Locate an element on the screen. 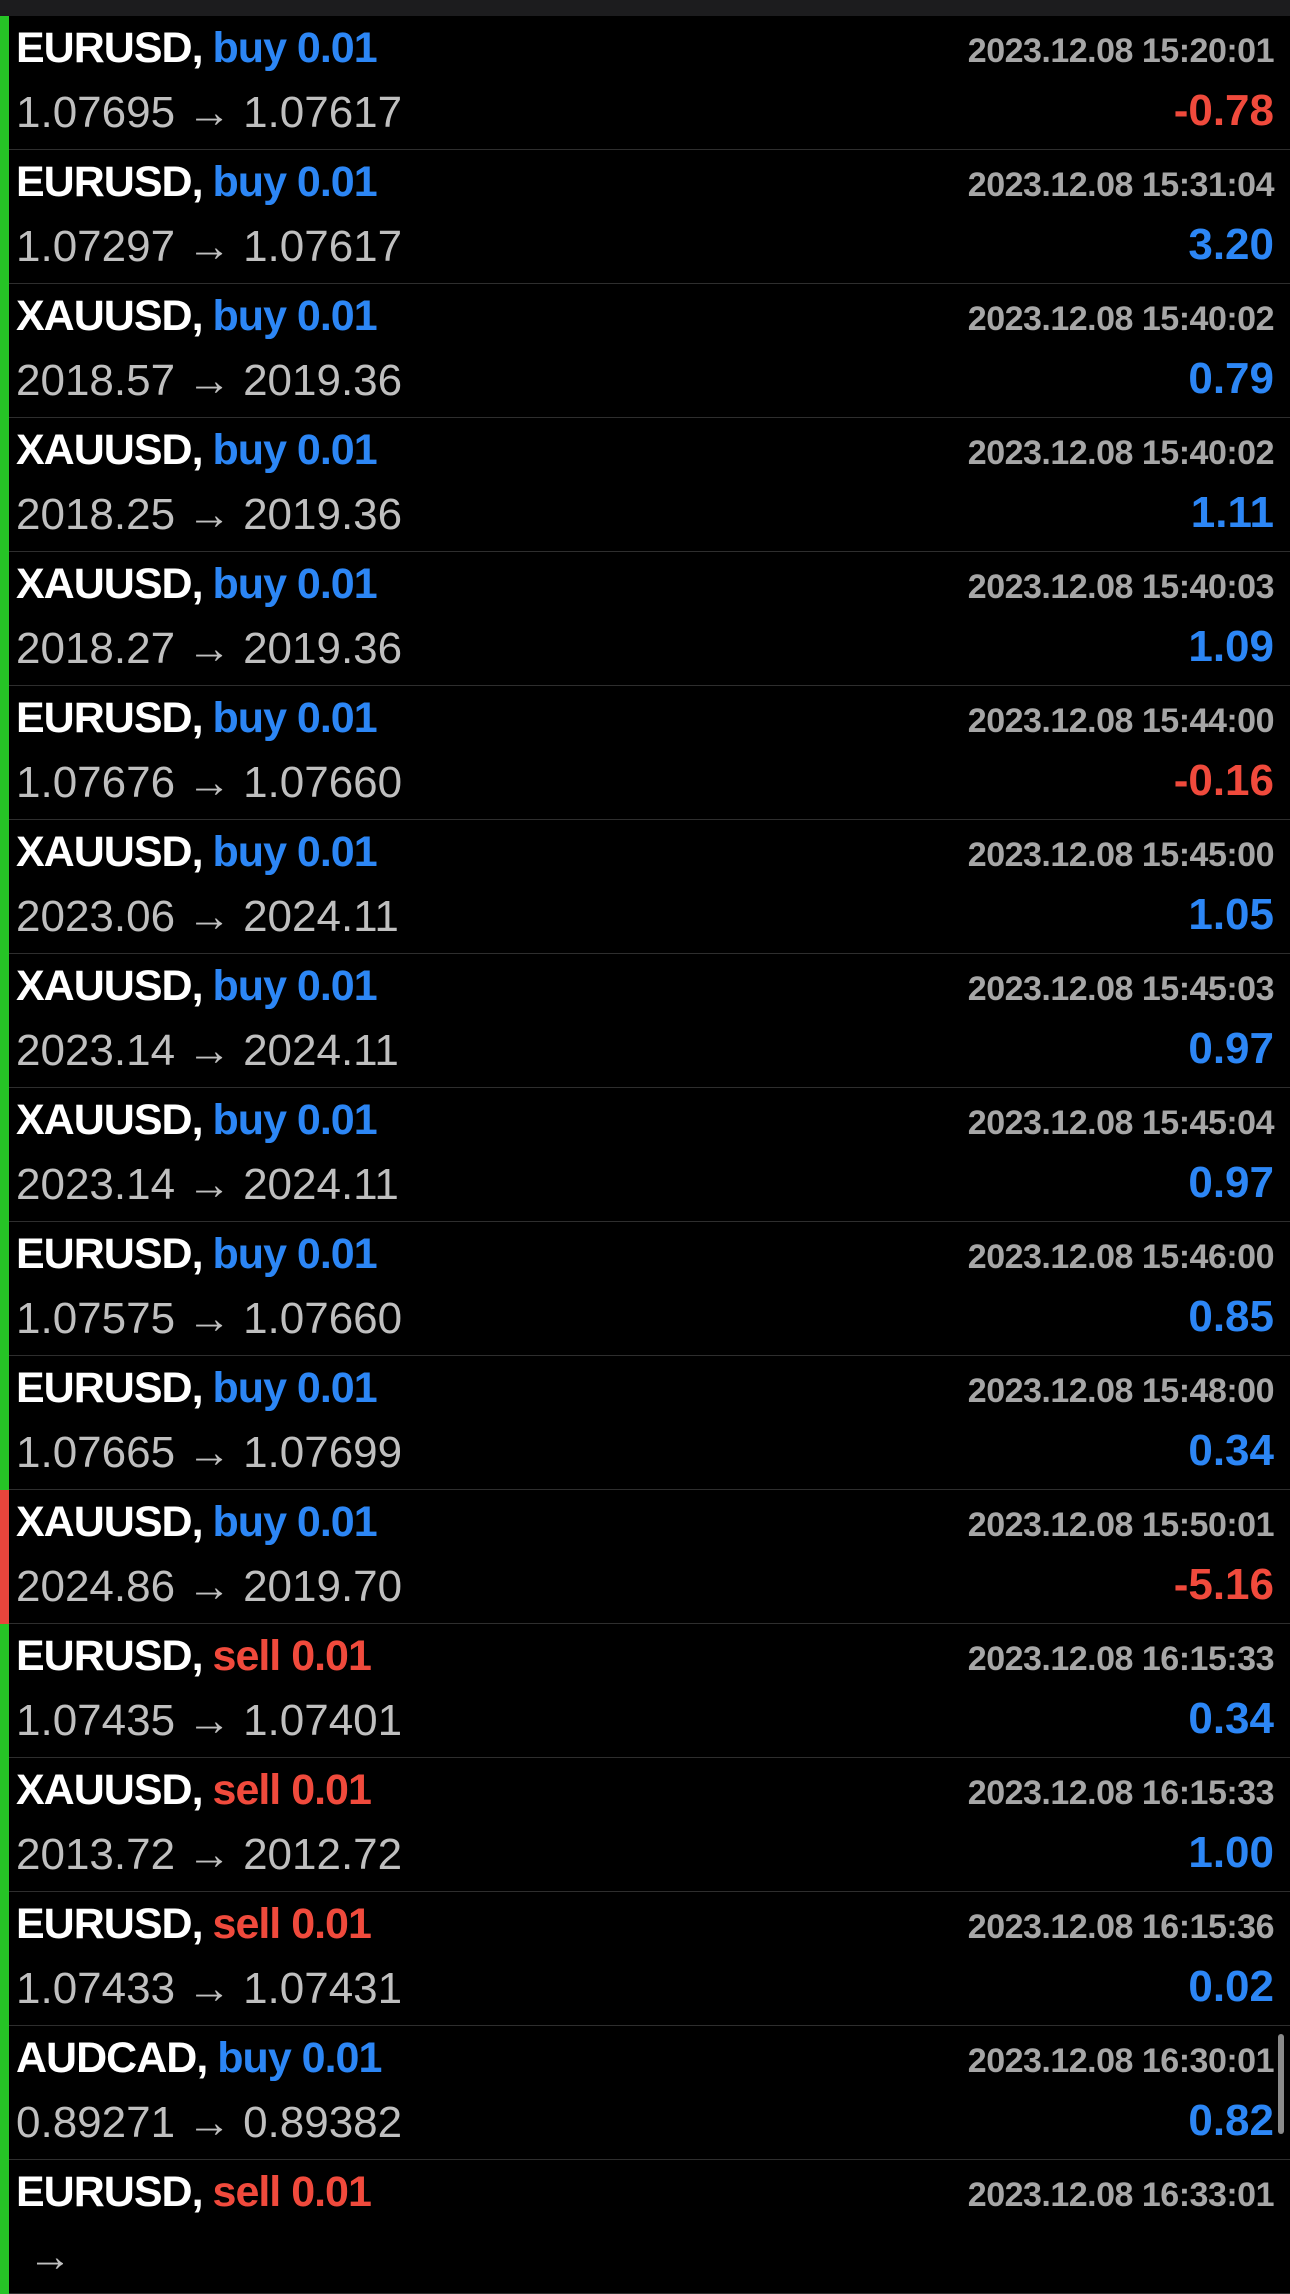 The width and height of the screenshot is (1290, 2294). open-price: 2023.14 is located at coordinates (96, 1184).